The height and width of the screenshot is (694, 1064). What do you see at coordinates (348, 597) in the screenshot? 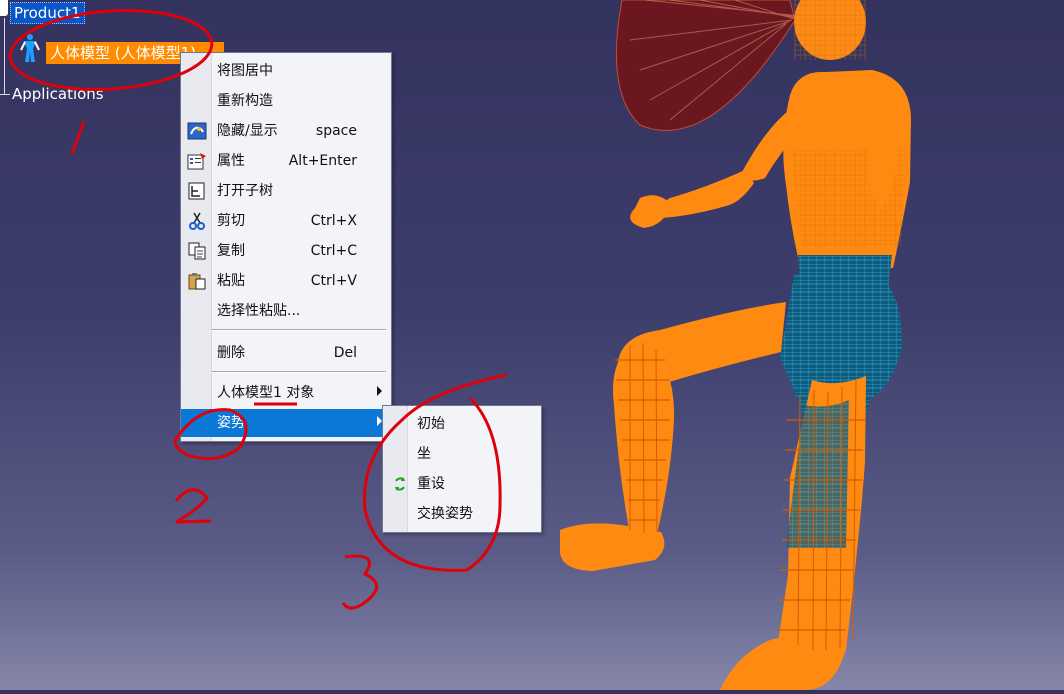
I see `annotation-3: 3` at bounding box center [348, 597].